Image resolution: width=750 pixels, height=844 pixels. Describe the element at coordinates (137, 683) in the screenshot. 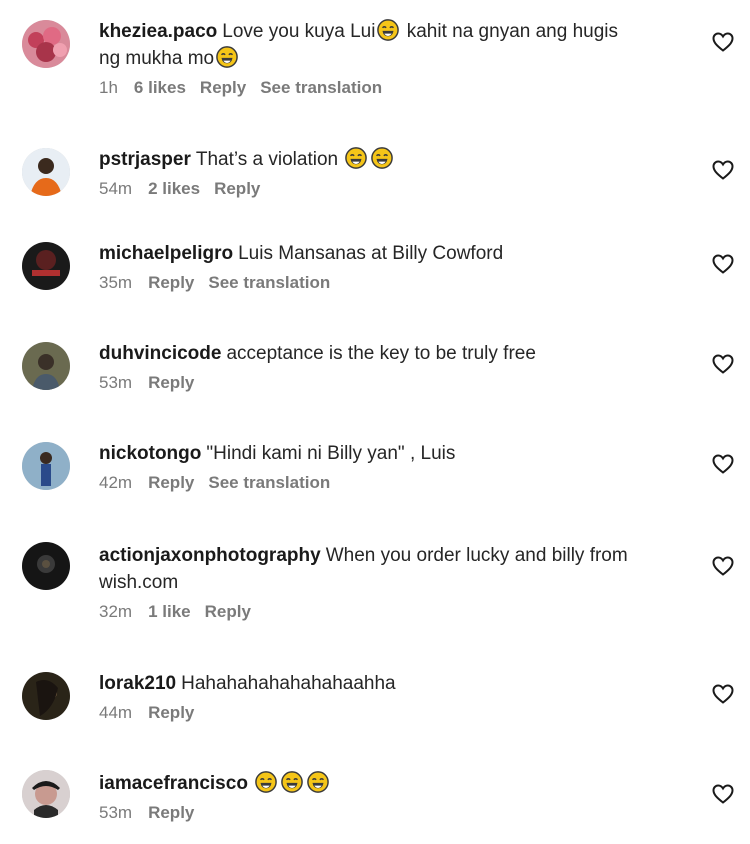

I see `comment-username: lorak210` at that location.